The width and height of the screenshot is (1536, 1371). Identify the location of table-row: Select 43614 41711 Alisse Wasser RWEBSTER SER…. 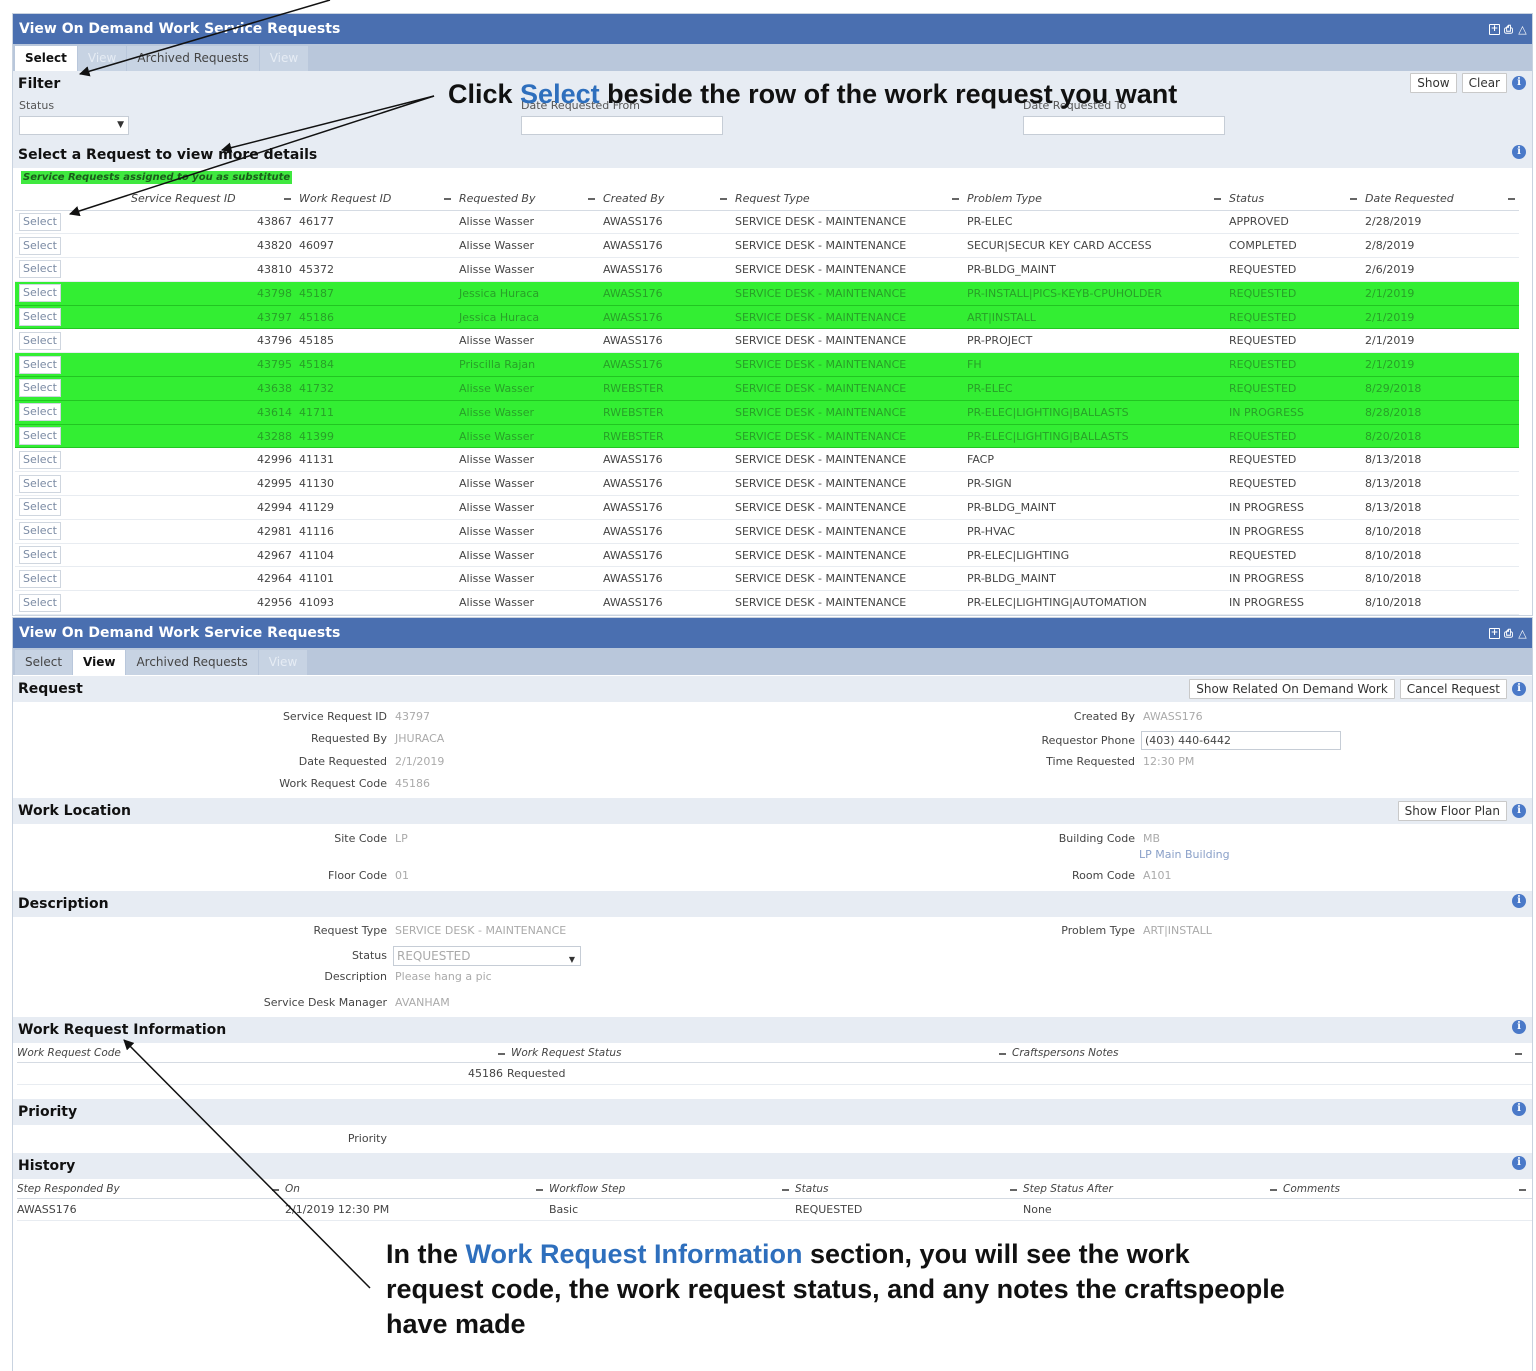
(767, 412).